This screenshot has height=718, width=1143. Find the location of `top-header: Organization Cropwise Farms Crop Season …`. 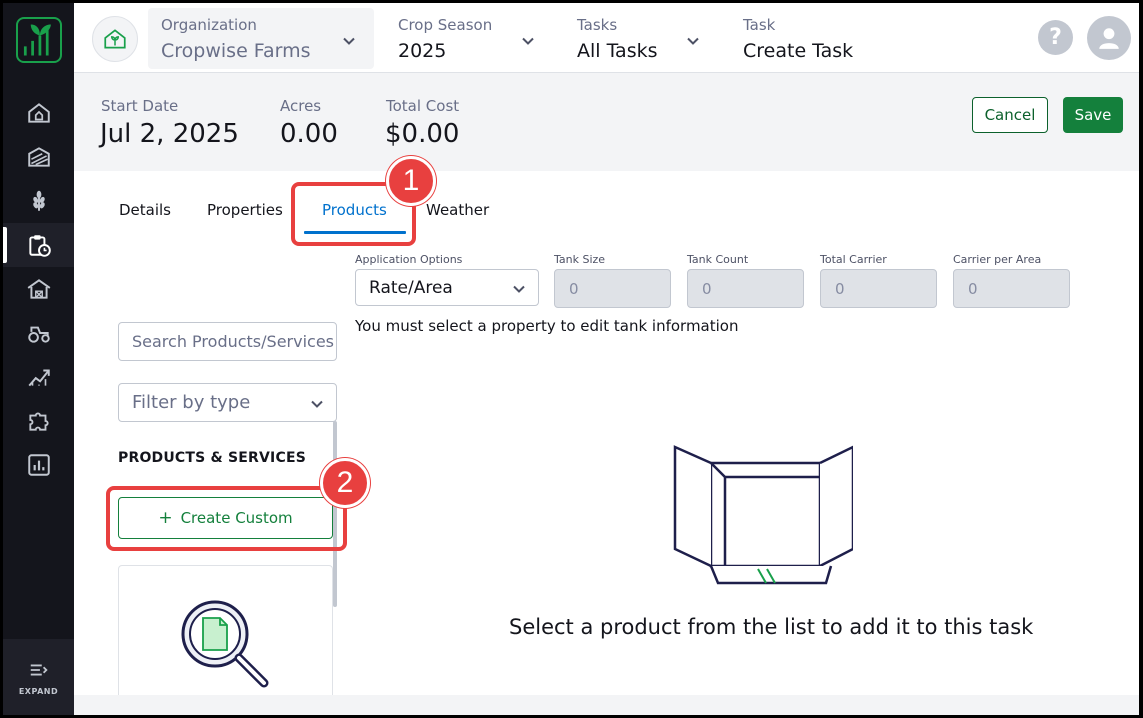

top-header: Organization Cropwise Farms Crop Season … is located at coordinates (606, 38).